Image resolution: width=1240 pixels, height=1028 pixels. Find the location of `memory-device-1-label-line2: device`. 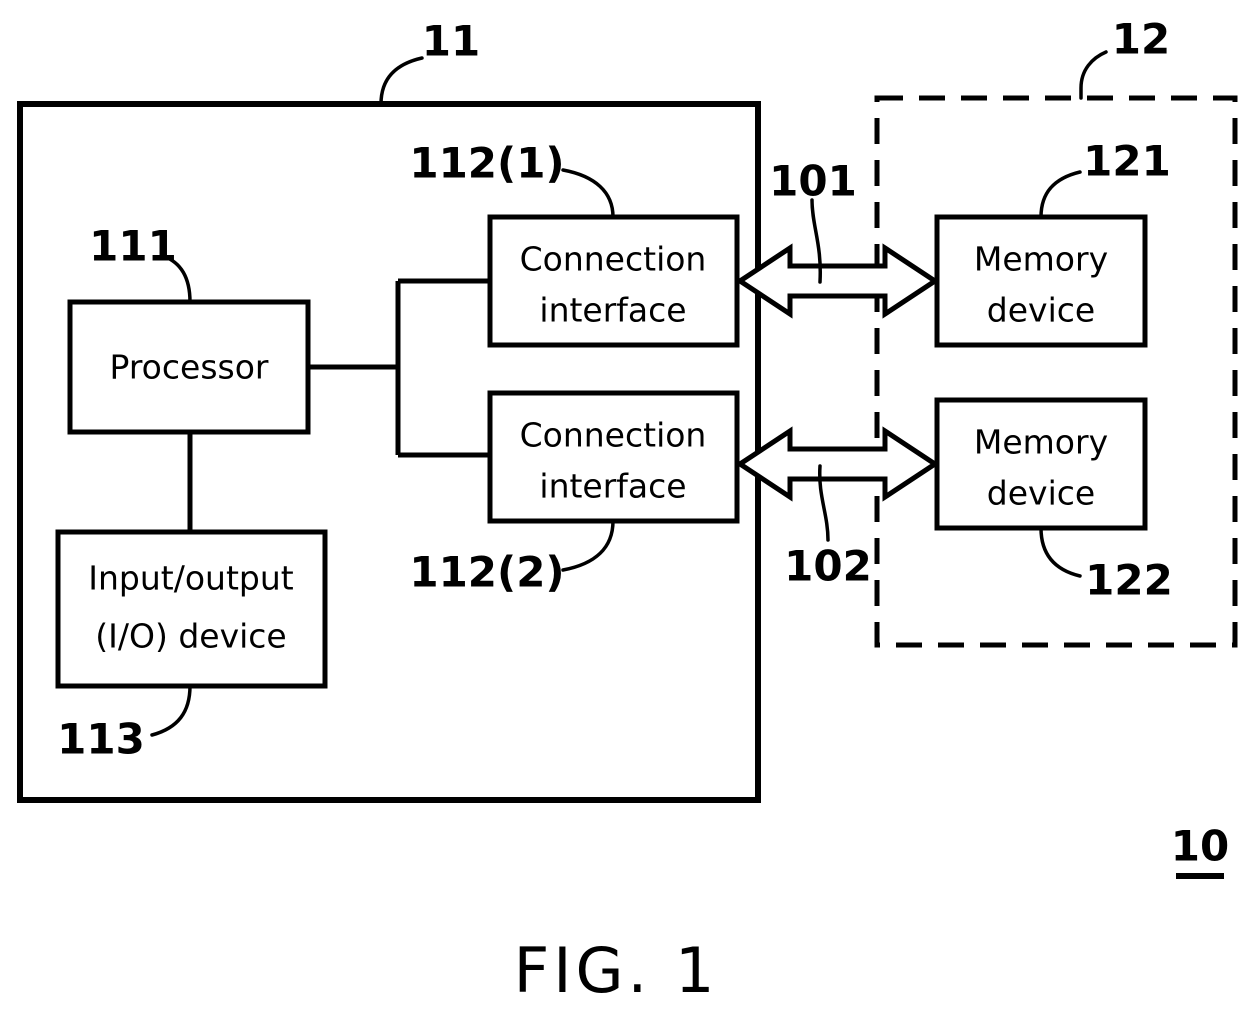

memory-device-1-label-line2: device is located at coordinates (1041, 310).